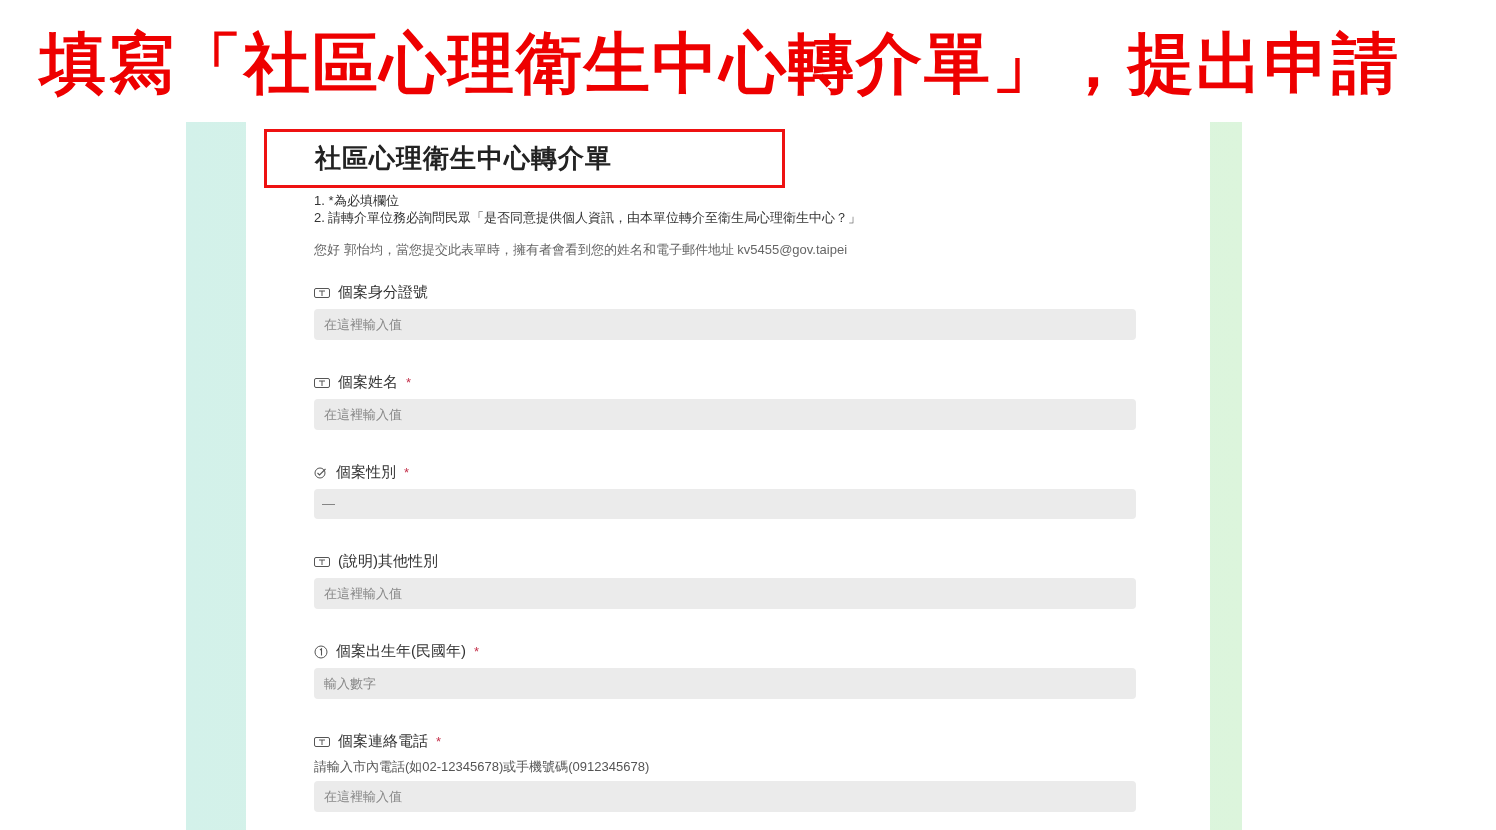 This screenshot has height=830, width=1496. Describe the element at coordinates (388, 561) in the screenshot. I see `question-label: (說明)其他性別` at that location.